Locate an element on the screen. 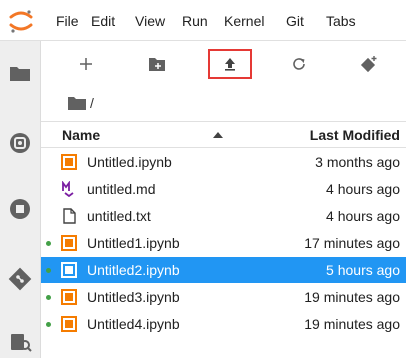  file-name: Untitled1.ipynb is located at coordinates (133, 243).